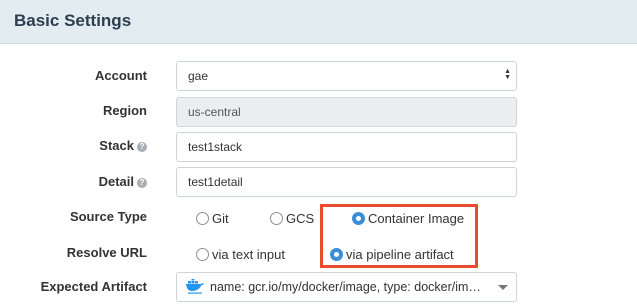 The height and width of the screenshot is (308, 637). Describe the element at coordinates (108, 216) in the screenshot. I see `source-type-label: Source Type` at that location.